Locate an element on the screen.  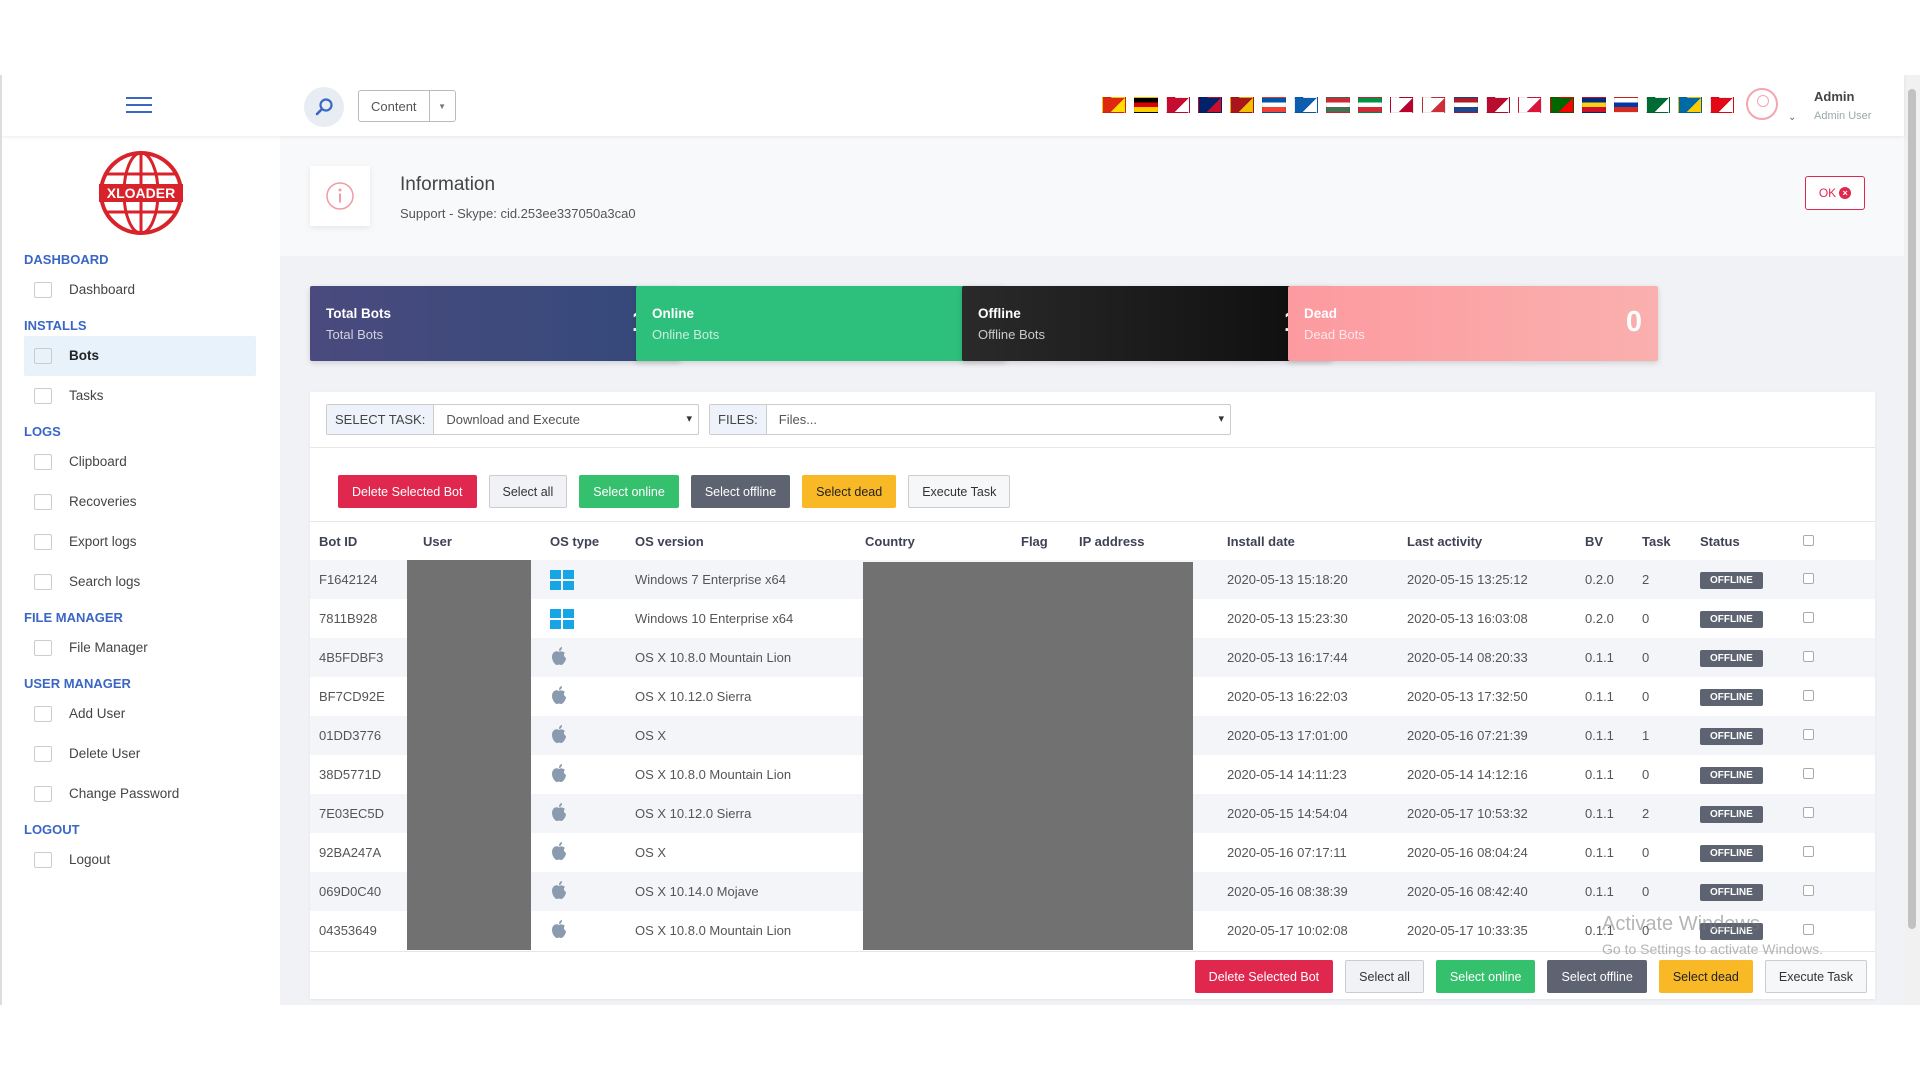
sidebar-item-bots: Bots is located at coordinates (140, 356).